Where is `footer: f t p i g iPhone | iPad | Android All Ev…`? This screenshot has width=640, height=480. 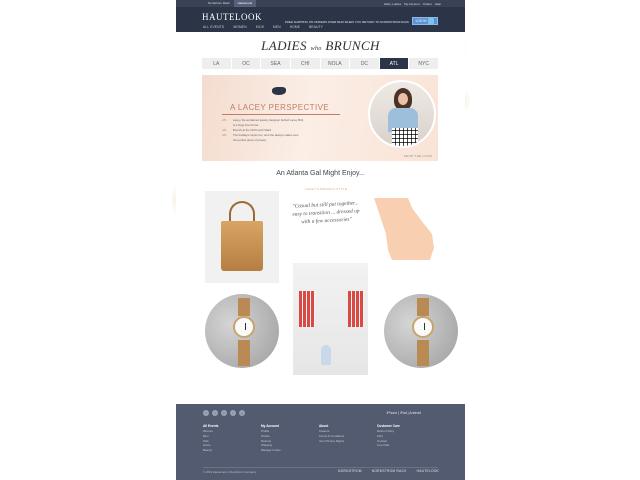
footer: f t p i g iPhone | iPad | Android All Ev… is located at coordinates (320, 442).